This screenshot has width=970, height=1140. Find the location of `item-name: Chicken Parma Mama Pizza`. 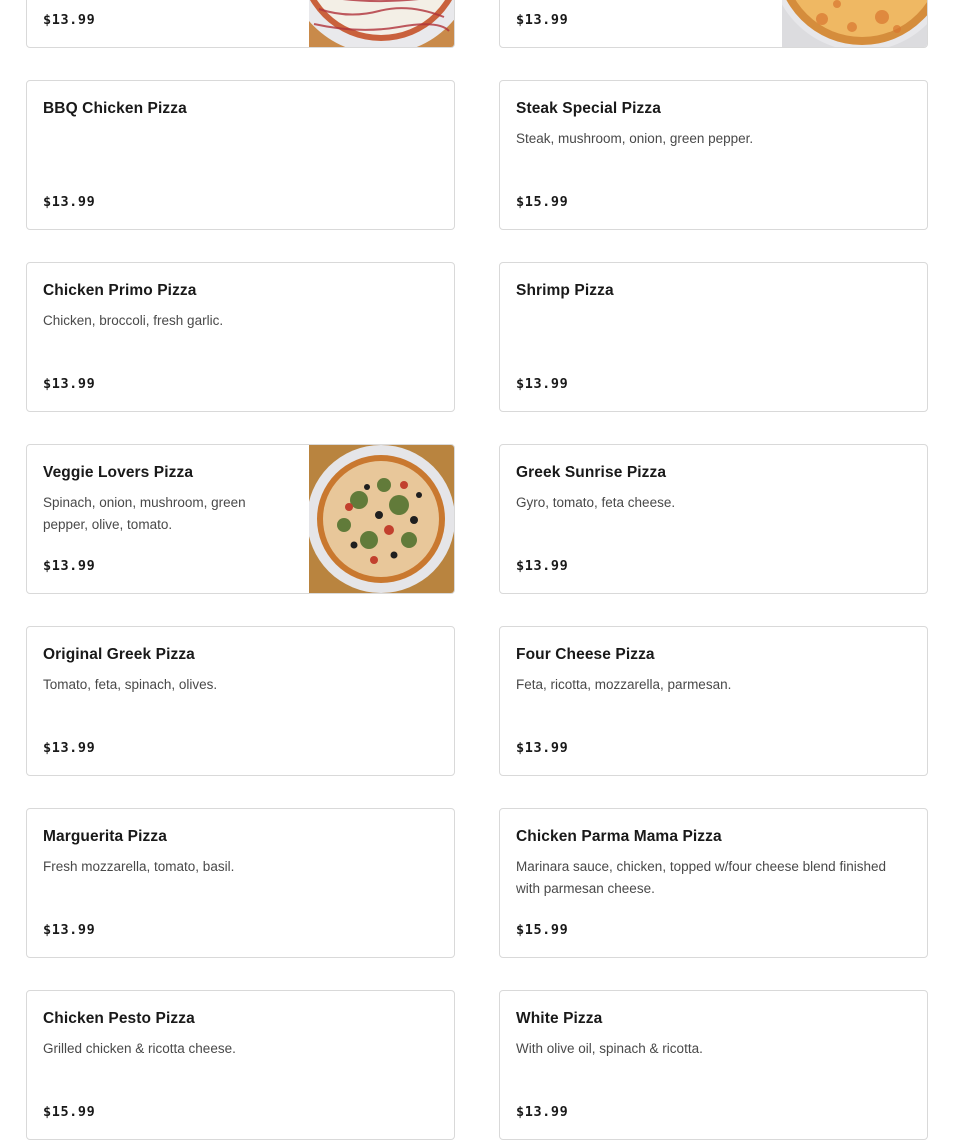

item-name: Chicken Parma Mama Pizza is located at coordinates (619, 836).